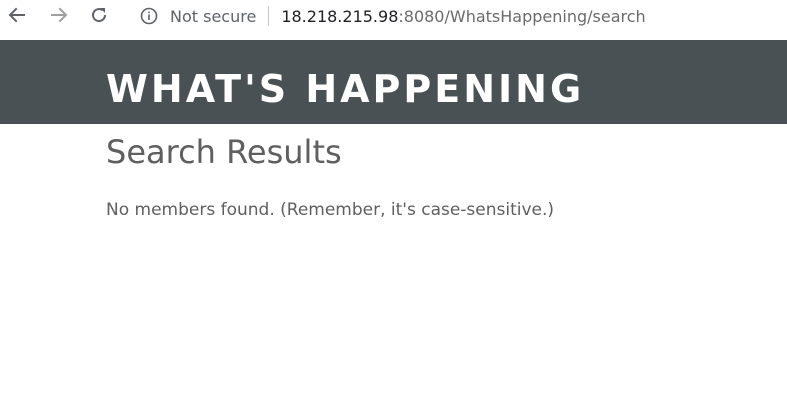  I want to click on reload-icon, so click(99, 15).